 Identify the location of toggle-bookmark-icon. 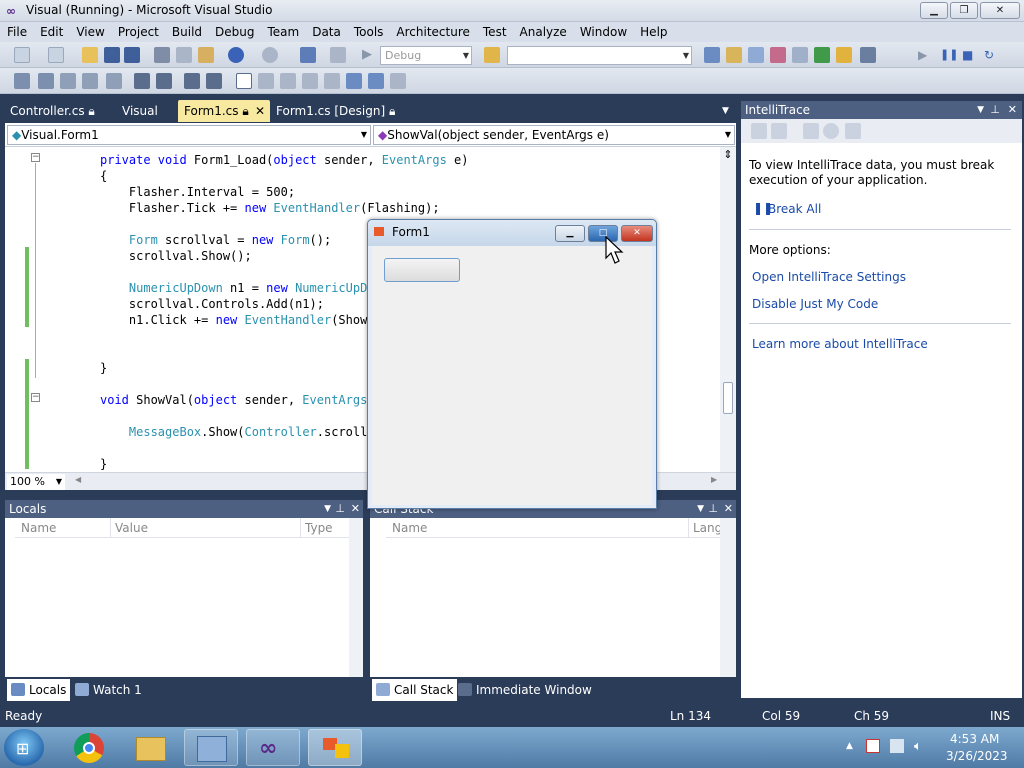
(244, 81).